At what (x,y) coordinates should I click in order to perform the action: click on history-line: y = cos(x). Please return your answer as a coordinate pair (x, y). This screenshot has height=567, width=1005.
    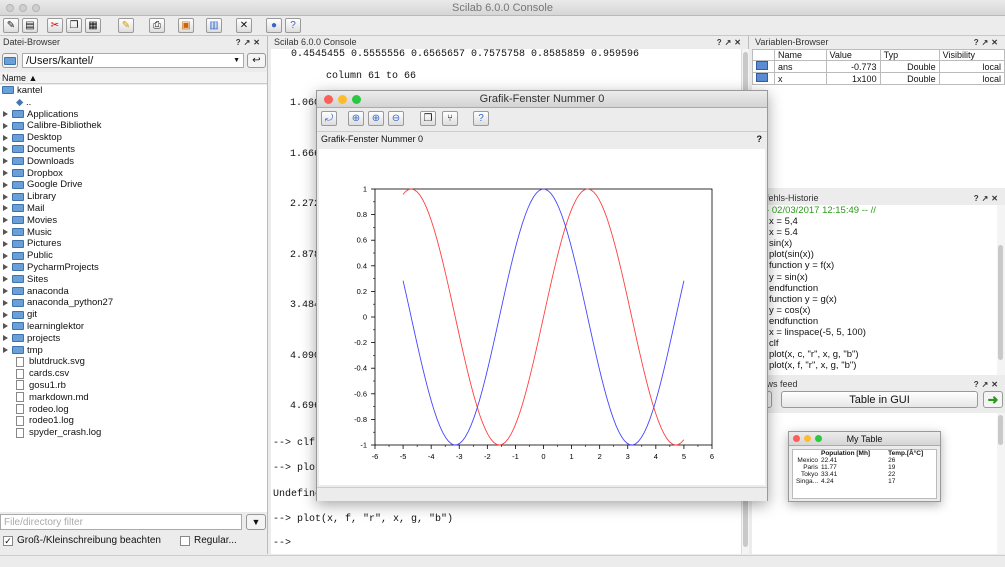
    Looking at the image, I should click on (883, 310).